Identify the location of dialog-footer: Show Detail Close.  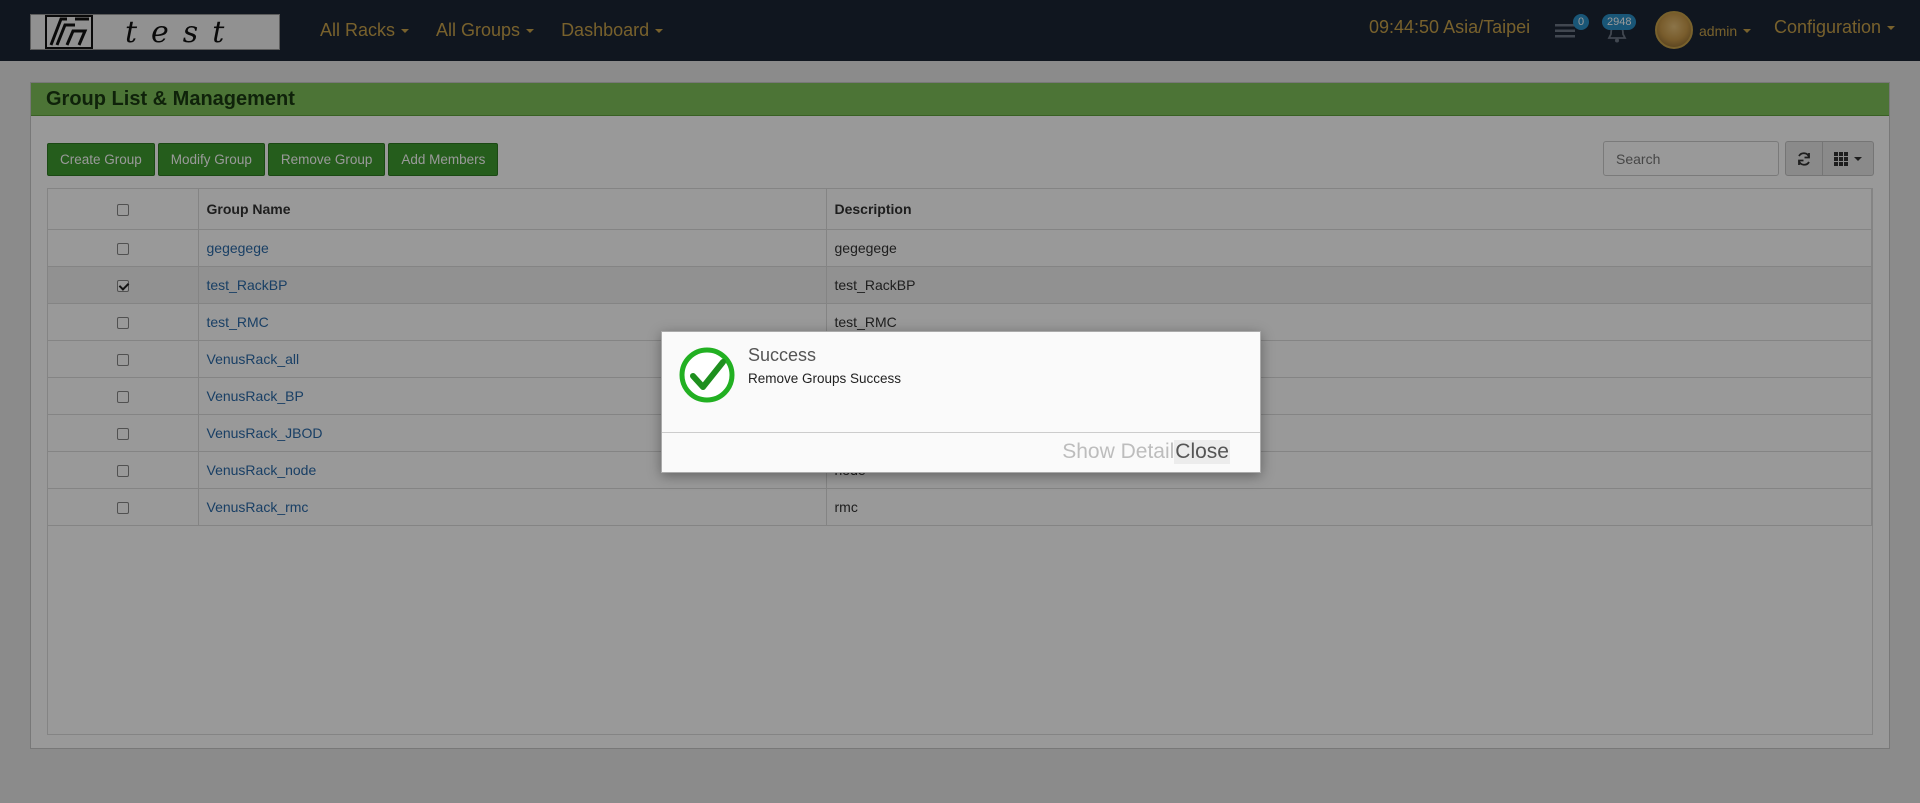
(1146, 452).